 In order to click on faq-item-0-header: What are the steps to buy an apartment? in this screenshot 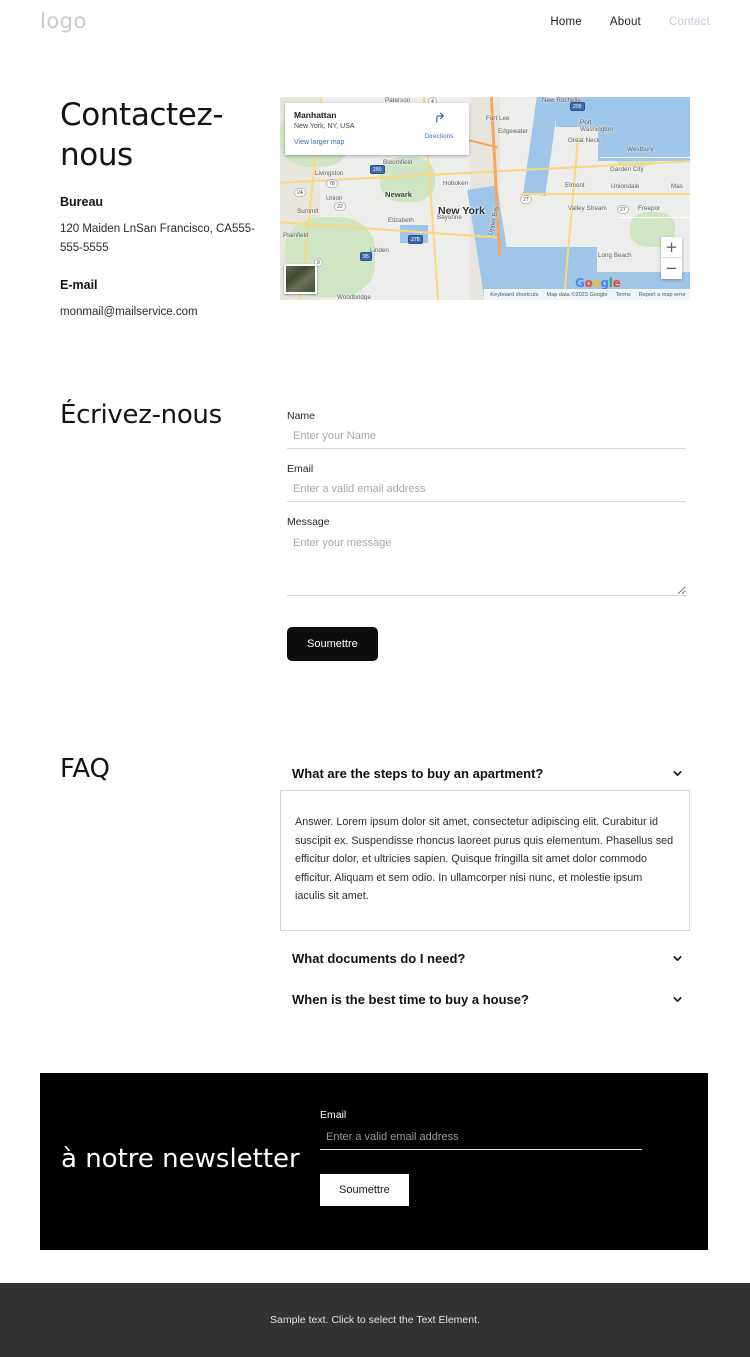, I will do `click(485, 773)`.